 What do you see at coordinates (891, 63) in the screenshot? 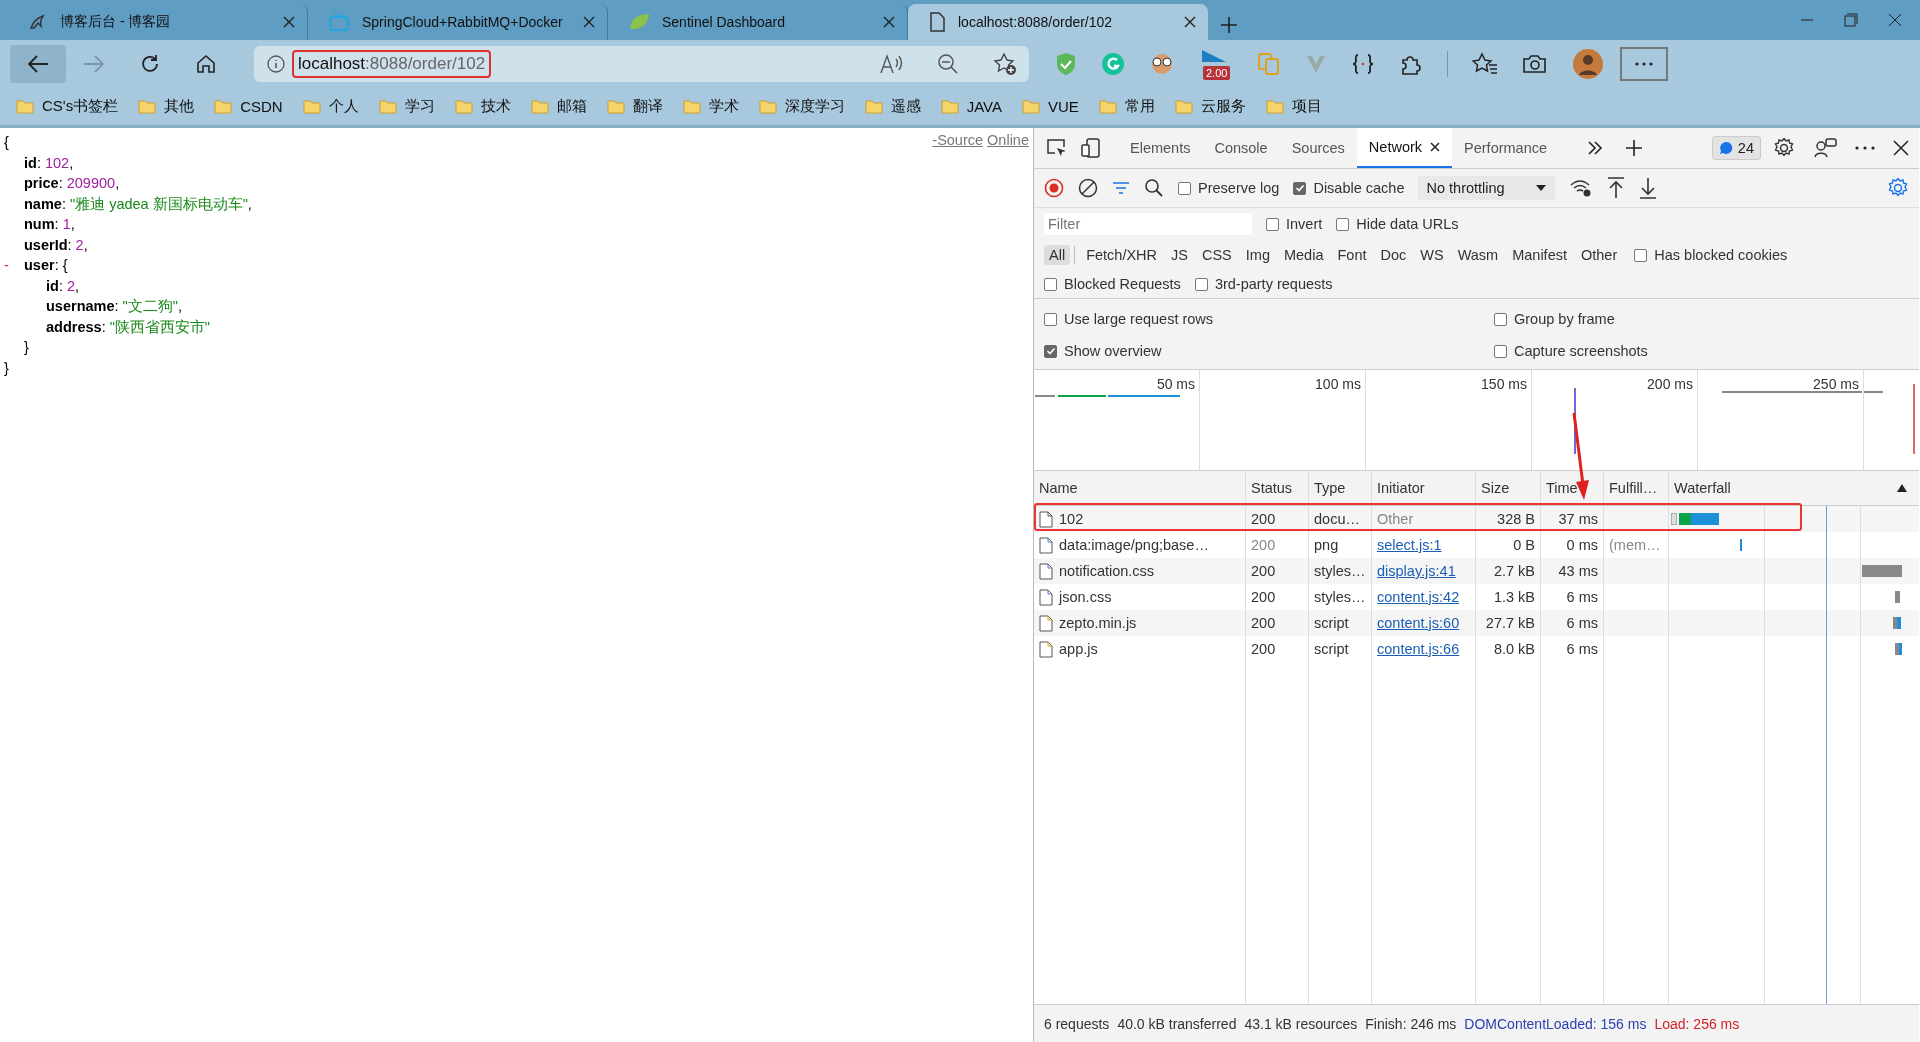
I see `read-aloud-icon` at bounding box center [891, 63].